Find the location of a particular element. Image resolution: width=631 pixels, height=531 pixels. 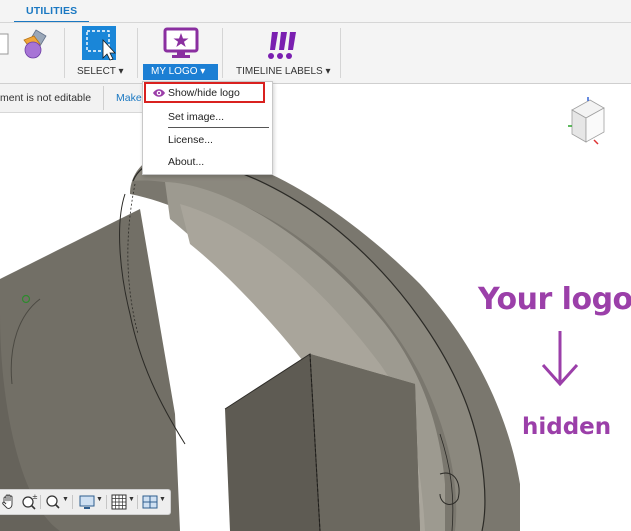

my-logo-dropdown-button: MY LOGO ▾ is located at coordinates (180, 72).